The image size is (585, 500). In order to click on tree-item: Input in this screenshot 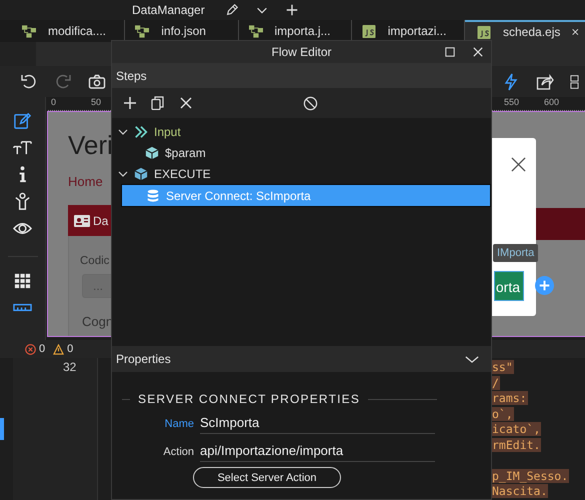, I will do `click(301, 131)`.